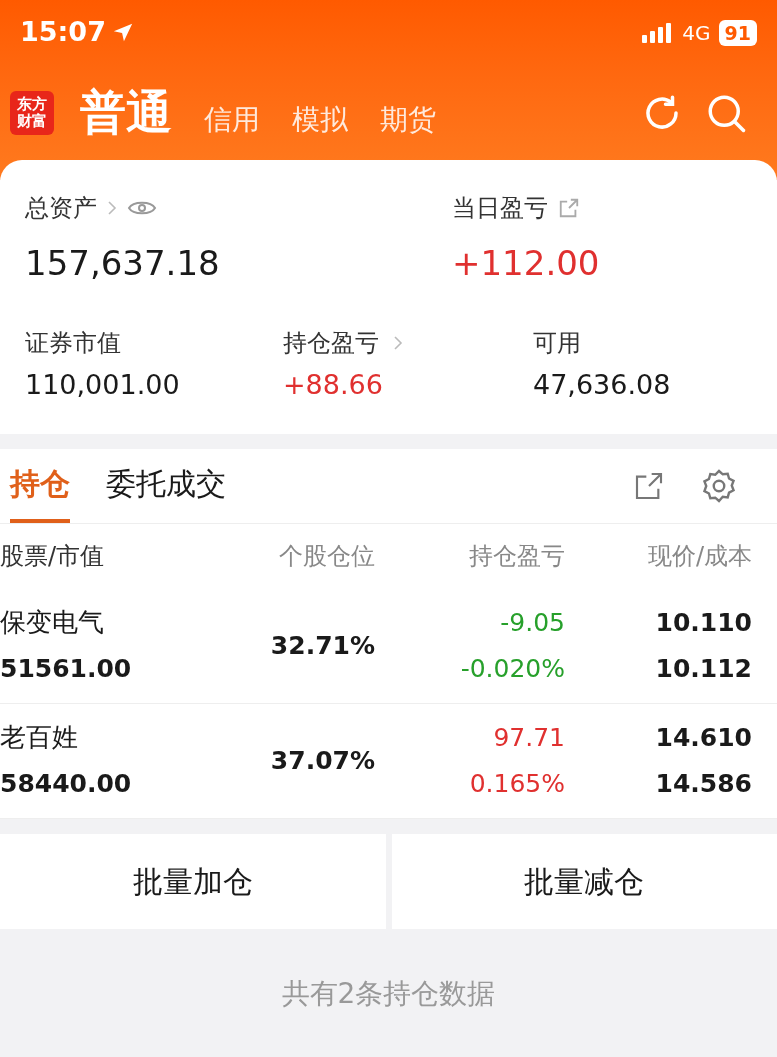  Describe the element at coordinates (66, 784) in the screenshot. I see `market-value: 58440.00` at that location.